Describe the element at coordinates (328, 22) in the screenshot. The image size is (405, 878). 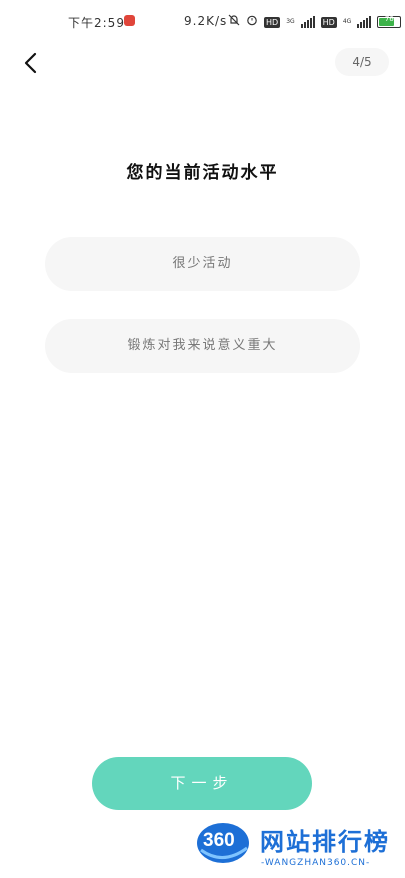
I see `hd-badge-2: HD` at that location.